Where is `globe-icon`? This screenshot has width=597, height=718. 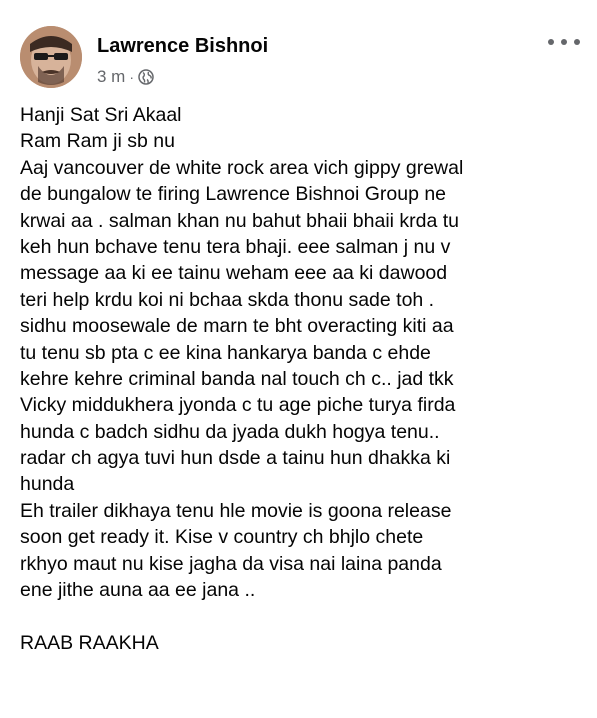 globe-icon is located at coordinates (146, 77).